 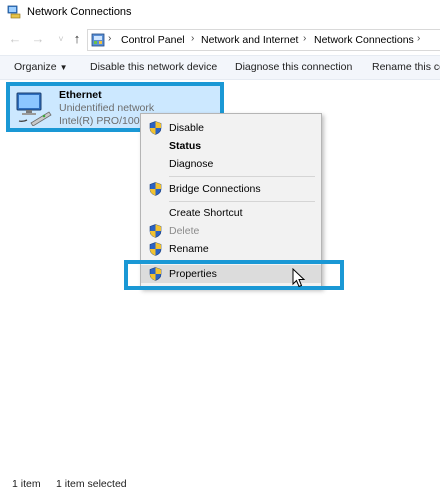 I want to click on breadcrumb-network-and-internet: Network and Internet, so click(x=249, y=40).